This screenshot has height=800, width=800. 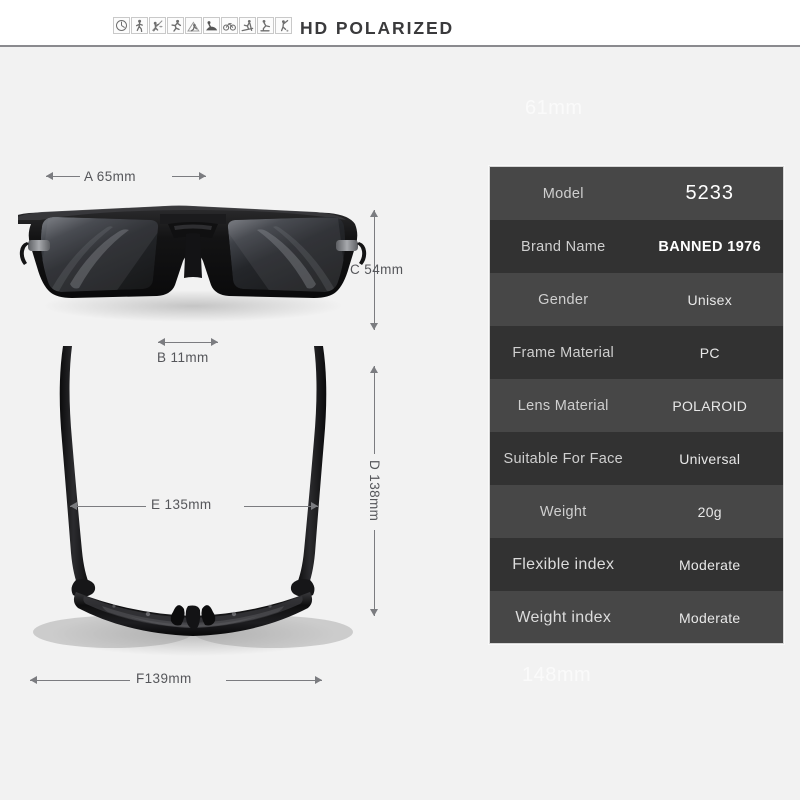 I want to click on spec-row-value: Unisex, so click(x=710, y=299).